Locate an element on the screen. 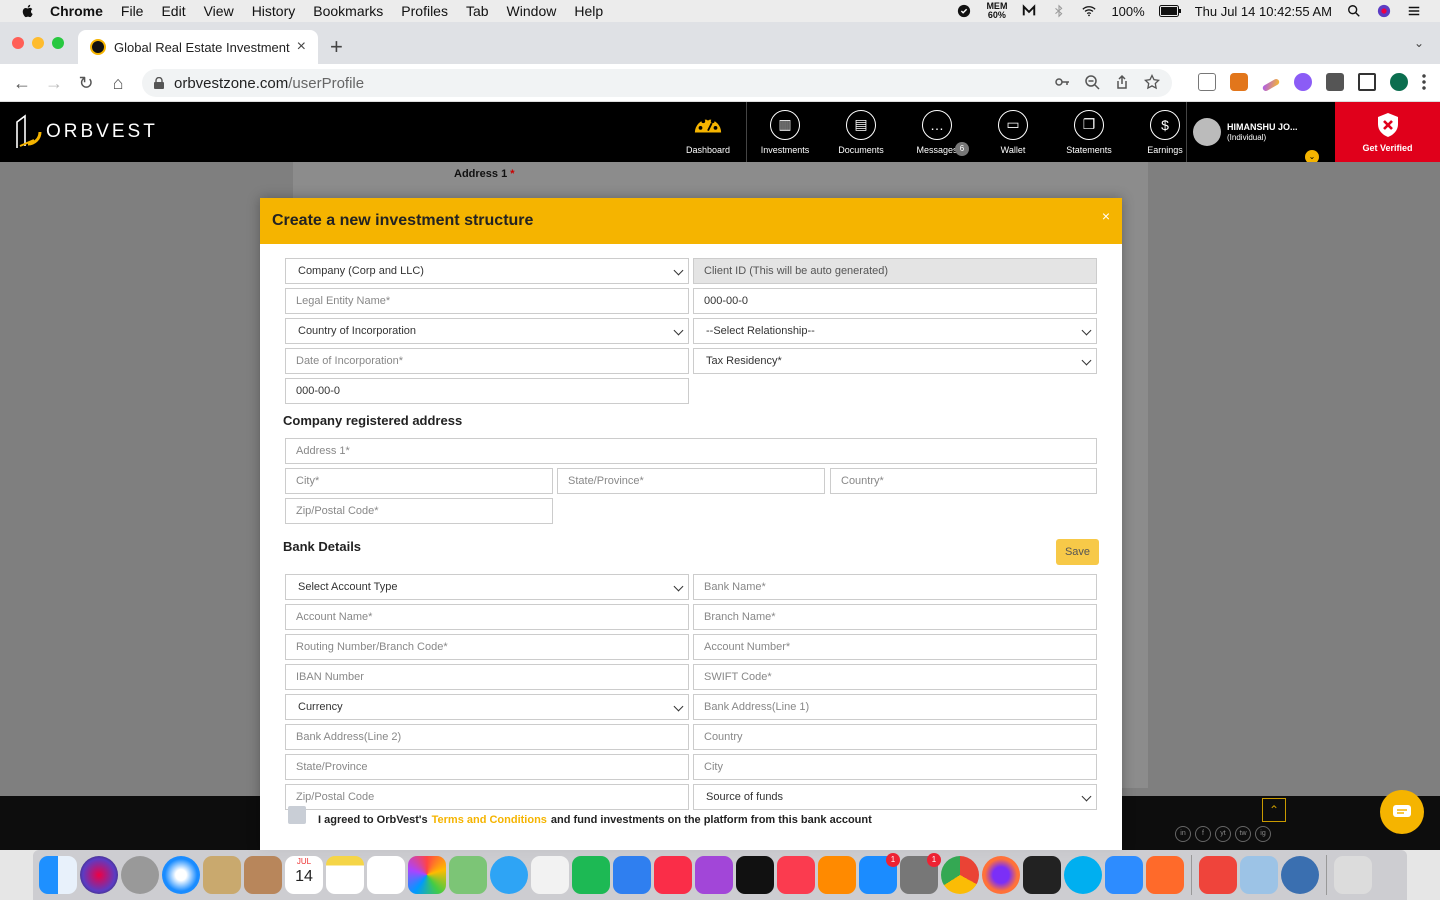 The width and height of the screenshot is (1440, 900). zip-input: Zip/Postal Code* is located at coordinates (419, 511).